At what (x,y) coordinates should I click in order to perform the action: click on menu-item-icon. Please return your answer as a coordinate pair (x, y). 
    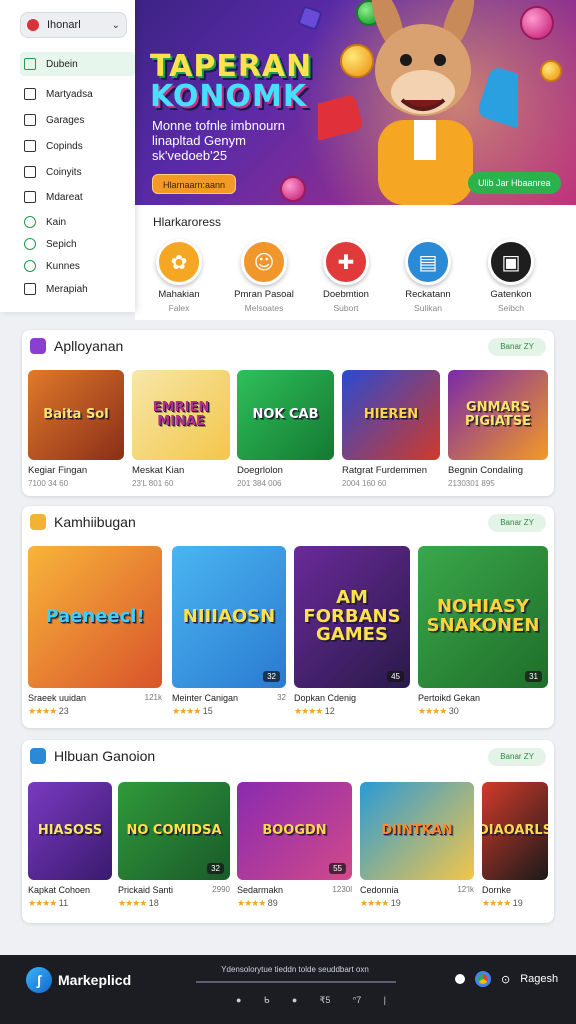
    Looking at the image, I should click on (30, 222).